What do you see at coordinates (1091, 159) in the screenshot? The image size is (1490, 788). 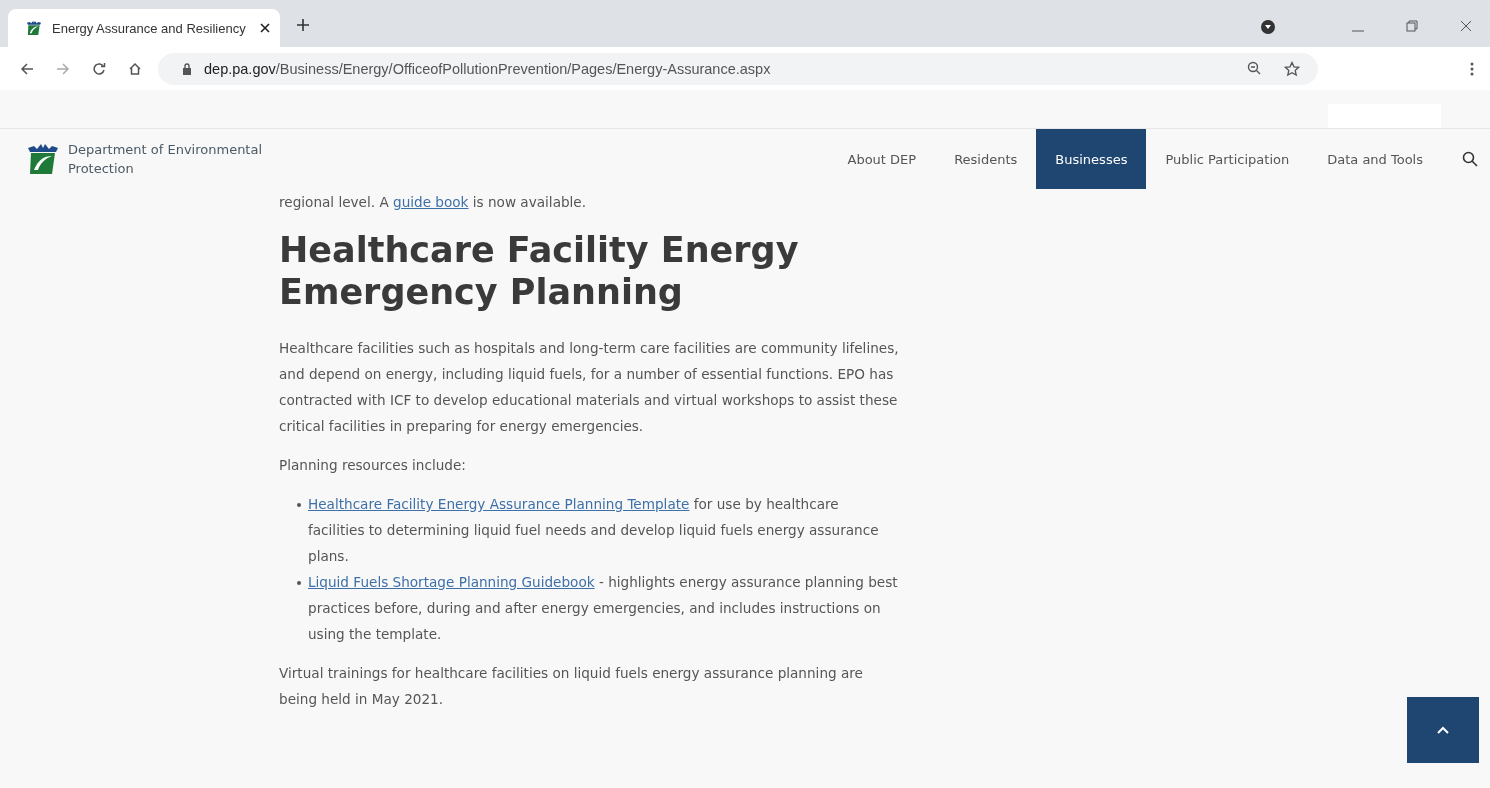 I see `nav-link: Businesses` at bounding box center [1091, 159].